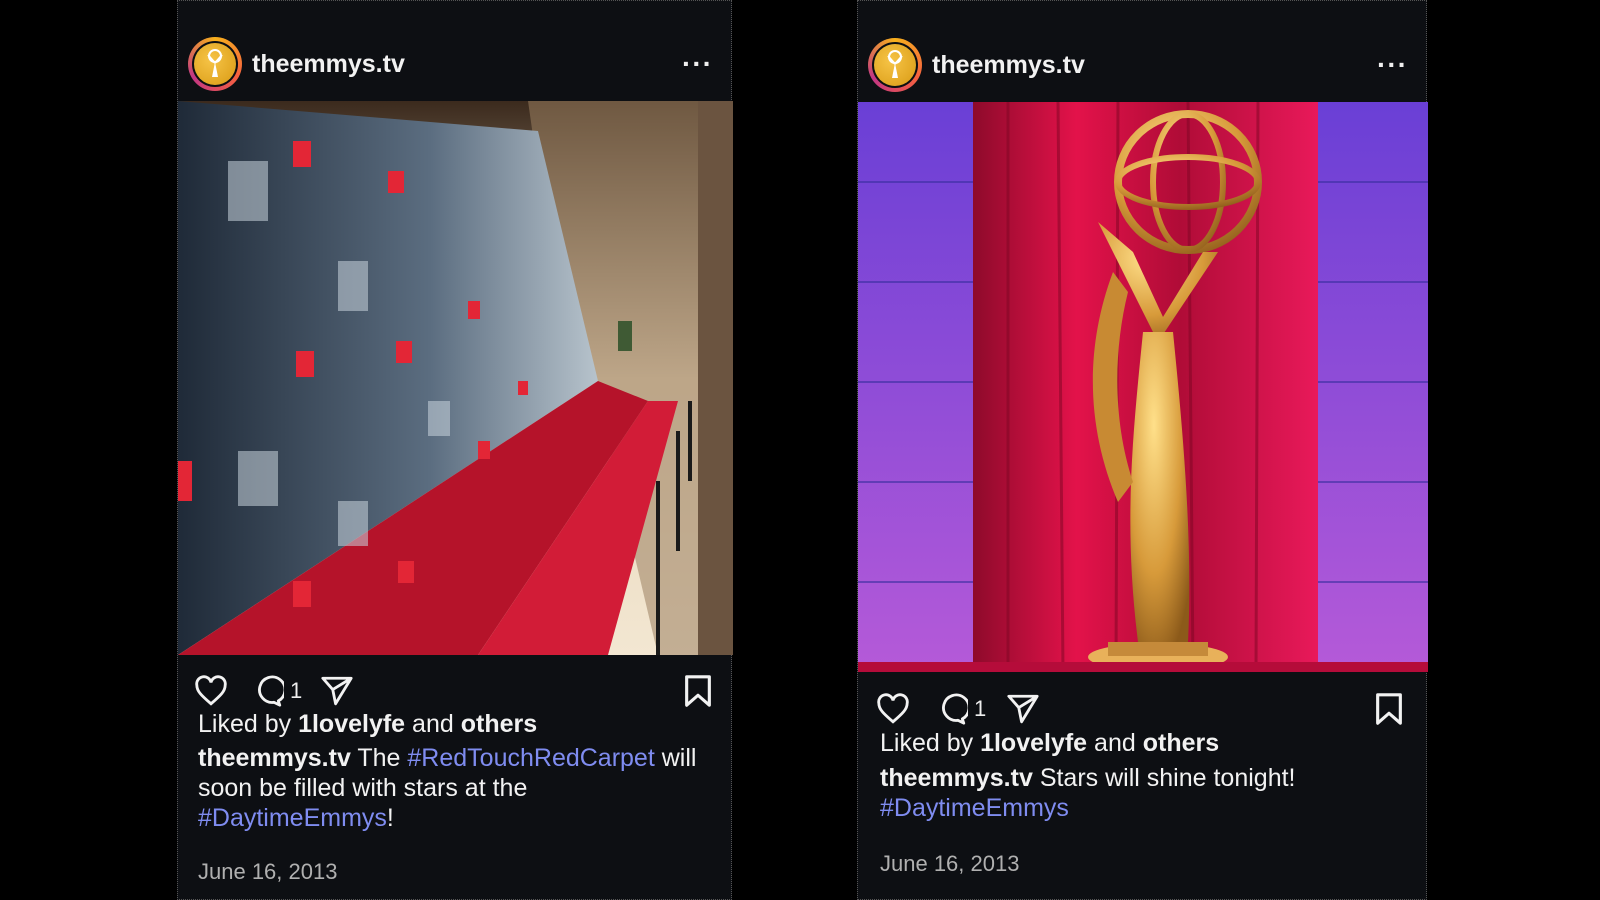  I want to click on caption-text: !, so click(390, 818).